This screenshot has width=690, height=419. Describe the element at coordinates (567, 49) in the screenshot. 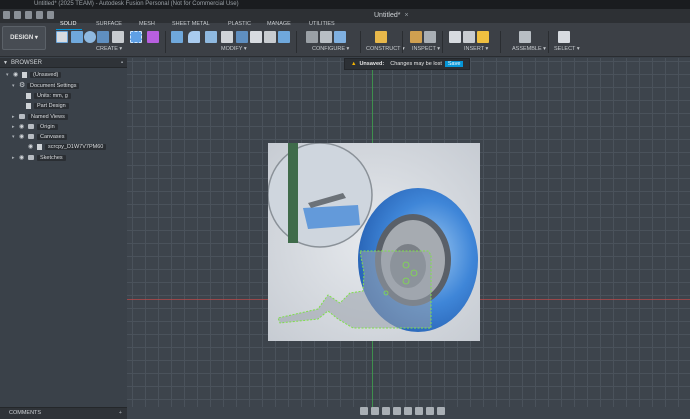

I see `group-select: SELECT ▾` at that location.